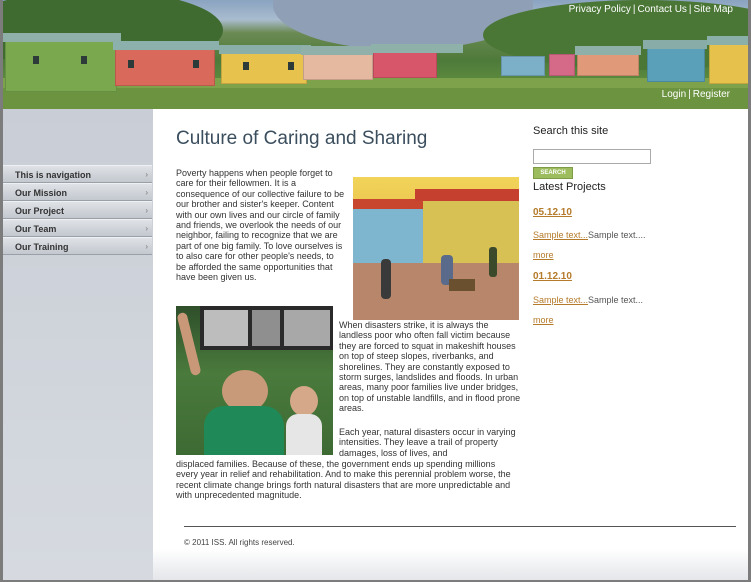 This screenshot has height=582, width=751. Describe the element at coordinates (674, 94) in the screenshot. I see `login-link: Login` at that location.